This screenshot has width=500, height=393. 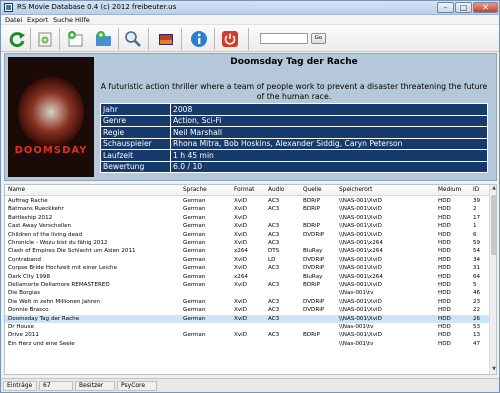 I want to click on info-key: Bewertung, so click(x=135, y=166).